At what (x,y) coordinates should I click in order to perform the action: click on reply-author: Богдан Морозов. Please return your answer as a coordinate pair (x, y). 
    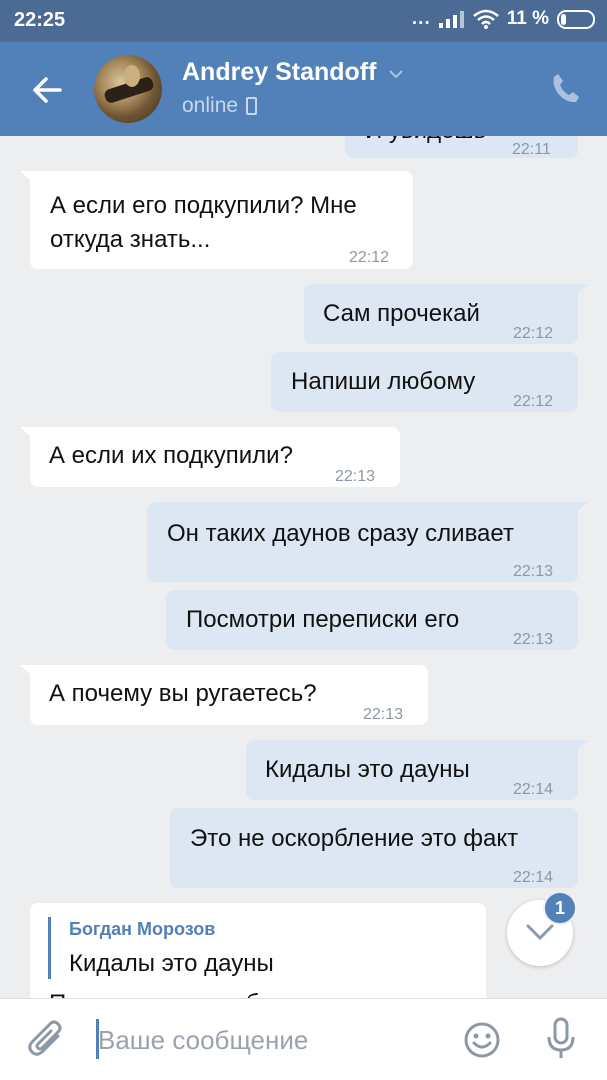
    Looking at the image, I should click on (142, 929).